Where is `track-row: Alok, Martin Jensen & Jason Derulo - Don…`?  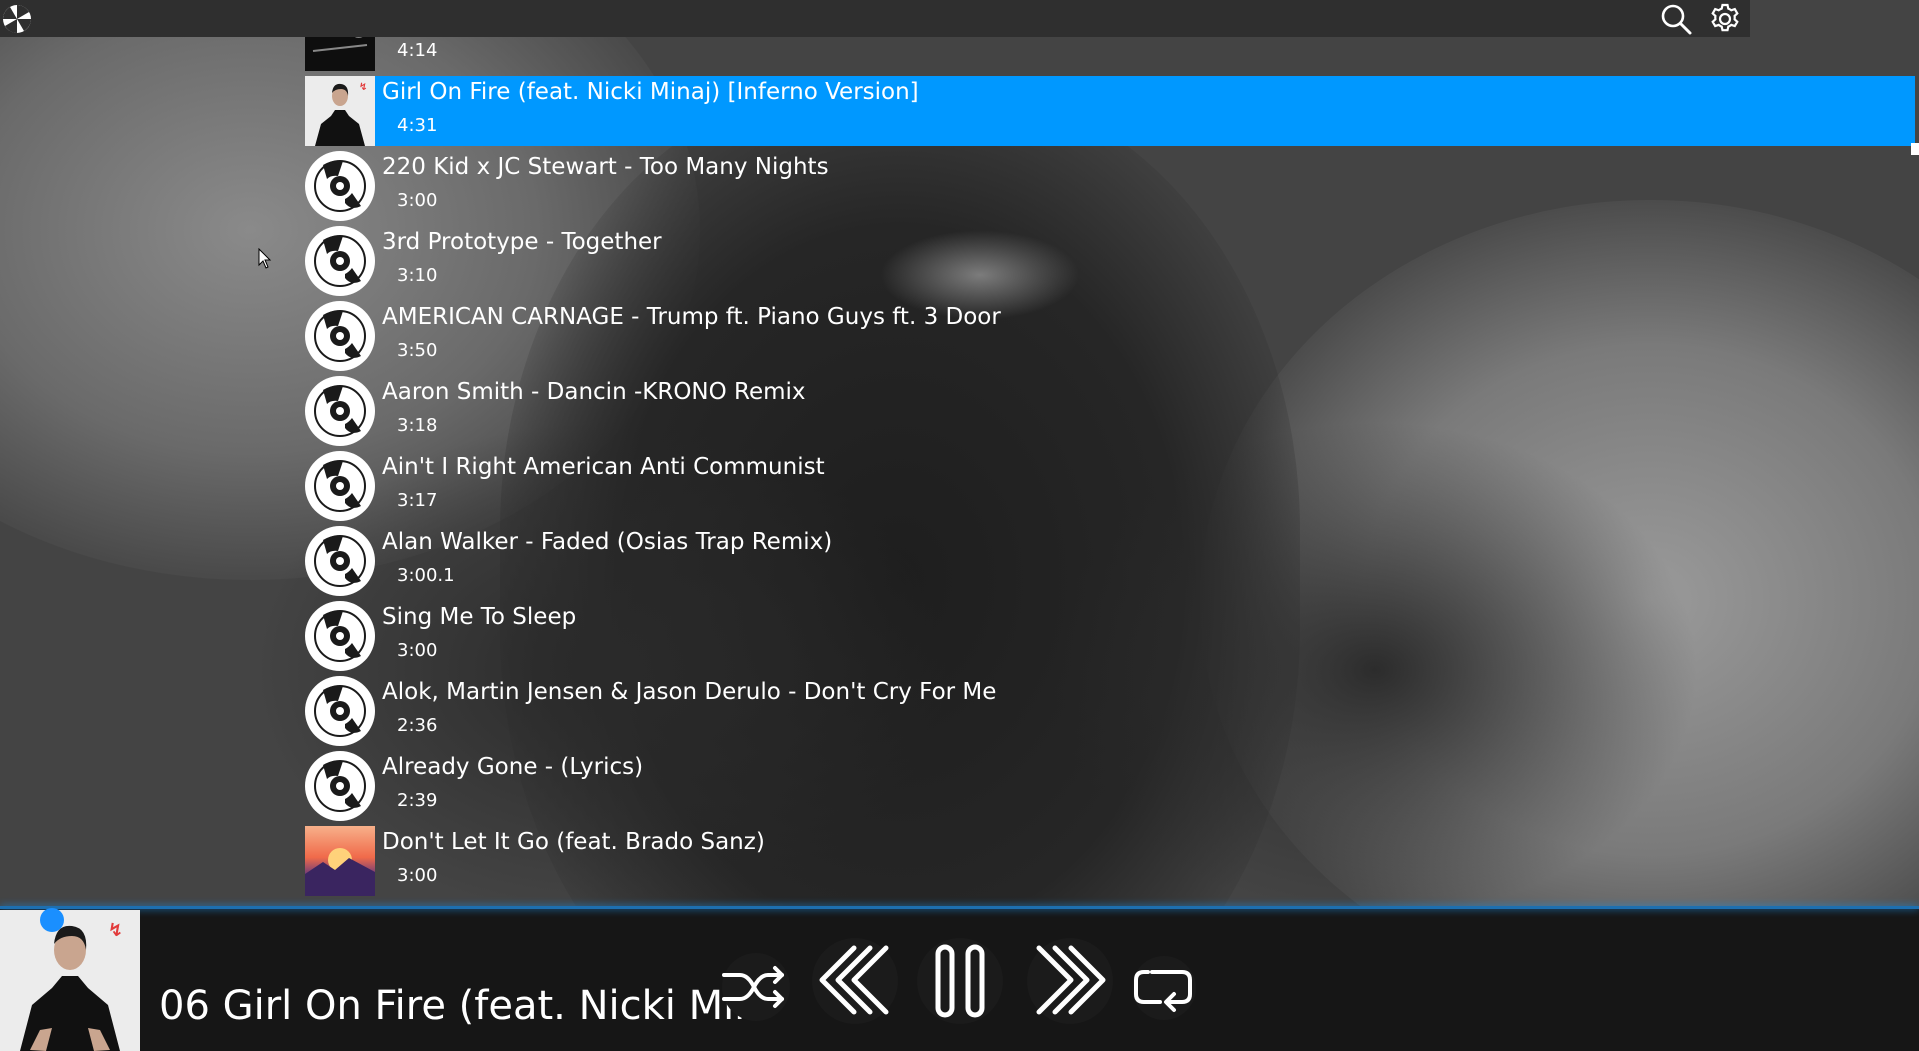
track-row: Alok, Martin Jensen & Jason Derulo - Don… is located at coordinates (1110, 711).